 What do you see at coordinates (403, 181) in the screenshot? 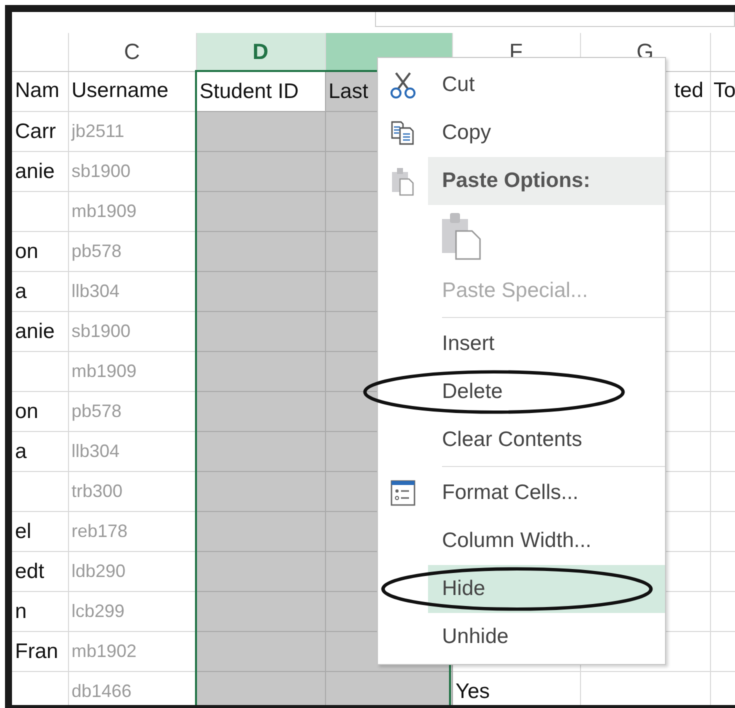
I see `clipboard-icon` at bounding box center [403, 181].